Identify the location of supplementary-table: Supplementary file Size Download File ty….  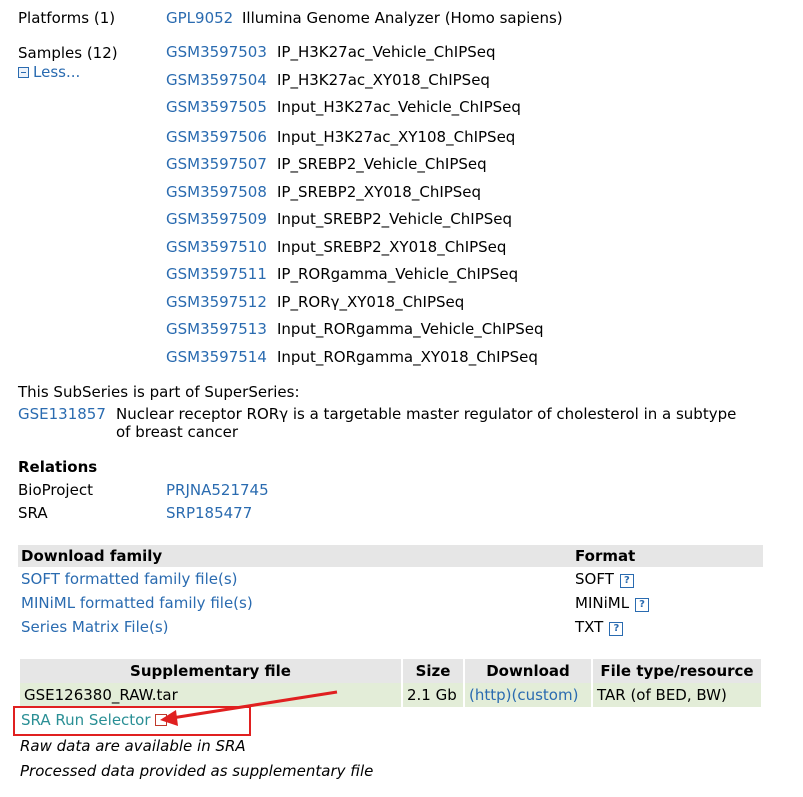
(390, 683).